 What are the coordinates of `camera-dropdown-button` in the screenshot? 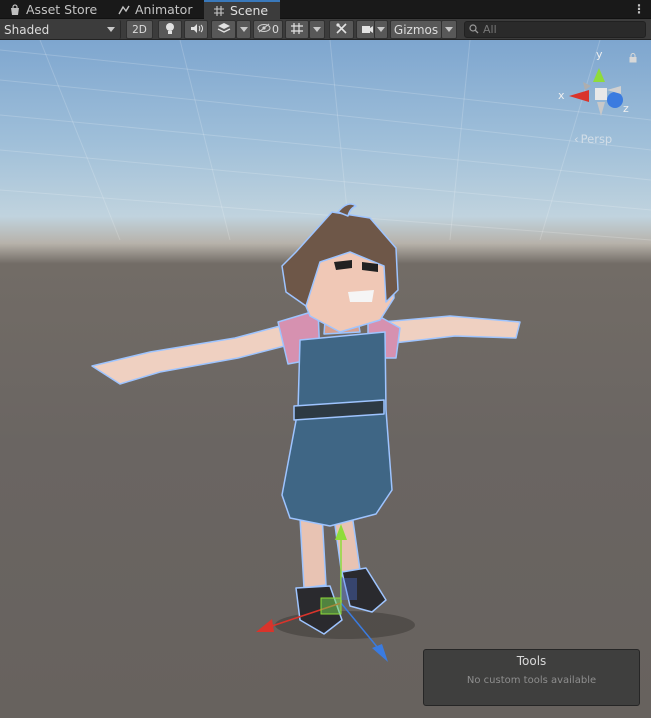 It's located at (381, 29).